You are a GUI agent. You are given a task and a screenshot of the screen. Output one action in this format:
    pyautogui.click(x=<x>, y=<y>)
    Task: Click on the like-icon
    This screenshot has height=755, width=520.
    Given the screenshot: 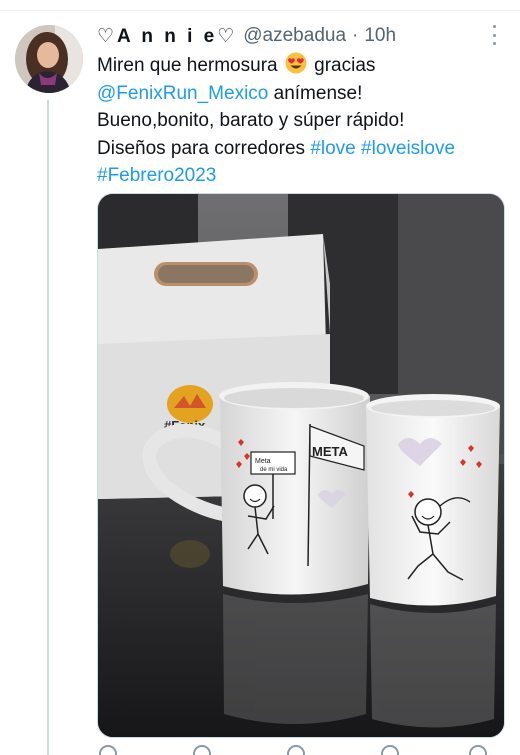 What is the action you would take?
    pyautogui.click(x=296, y=750)
    